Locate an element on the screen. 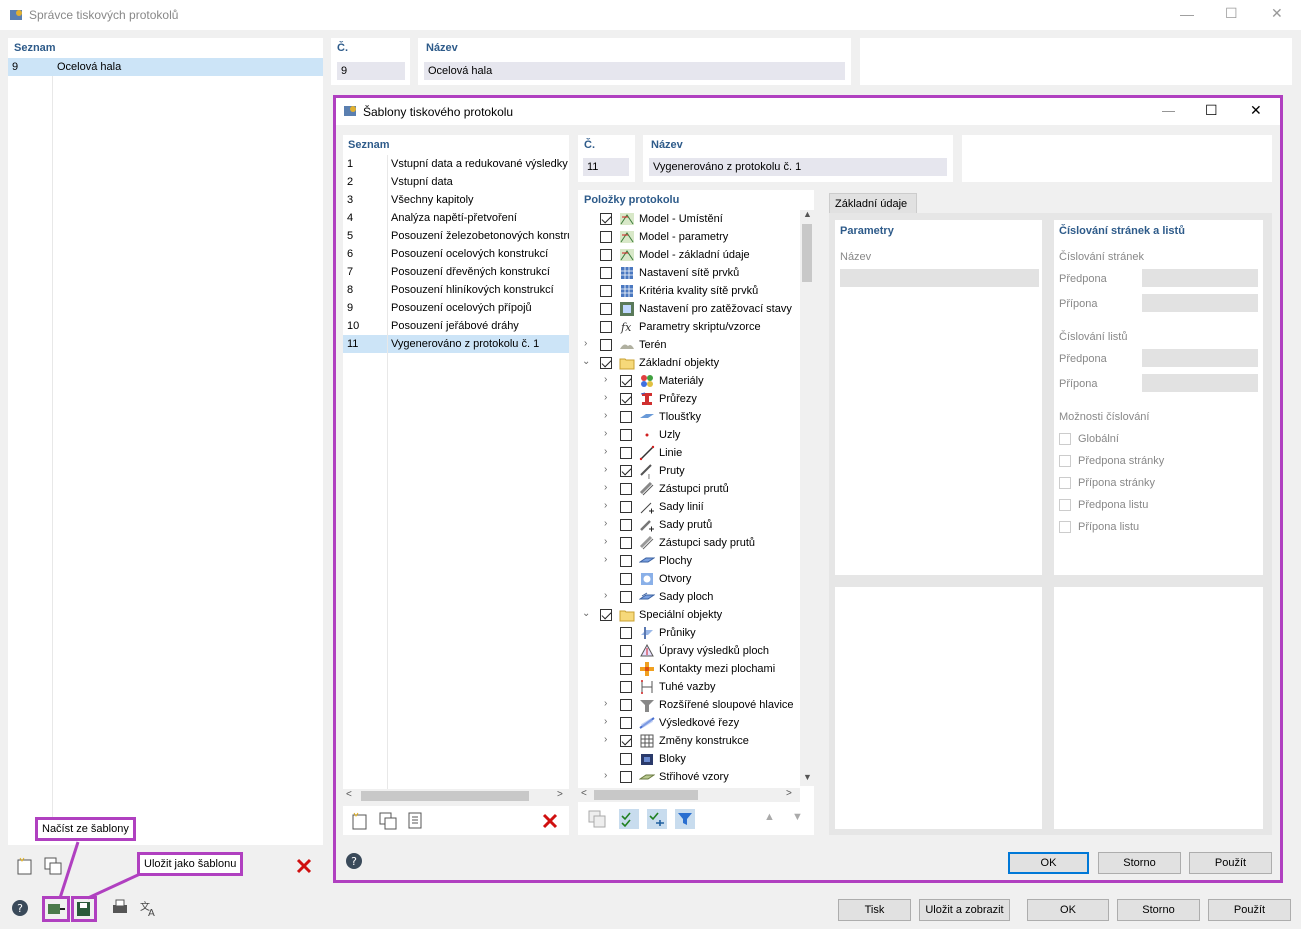 This screenshot has height=929, width=1301. template-list-item: 1 Vstupní data a redukované výsledky is located at coordinates (456, 164).